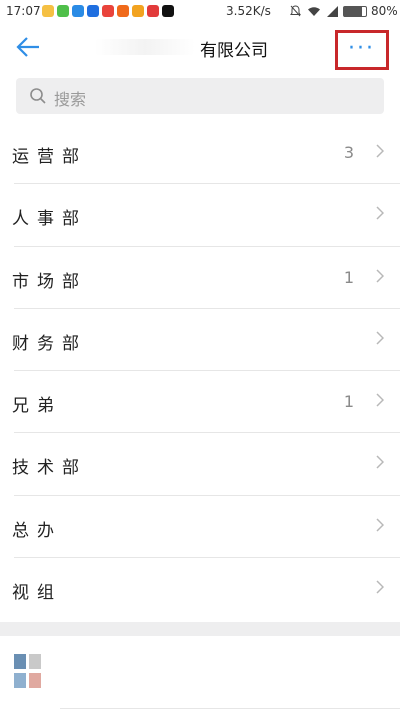 Image resolution: width=400 pixels, height=711 pixels. I want to click on department-row: 财务部, so click(200, 340).